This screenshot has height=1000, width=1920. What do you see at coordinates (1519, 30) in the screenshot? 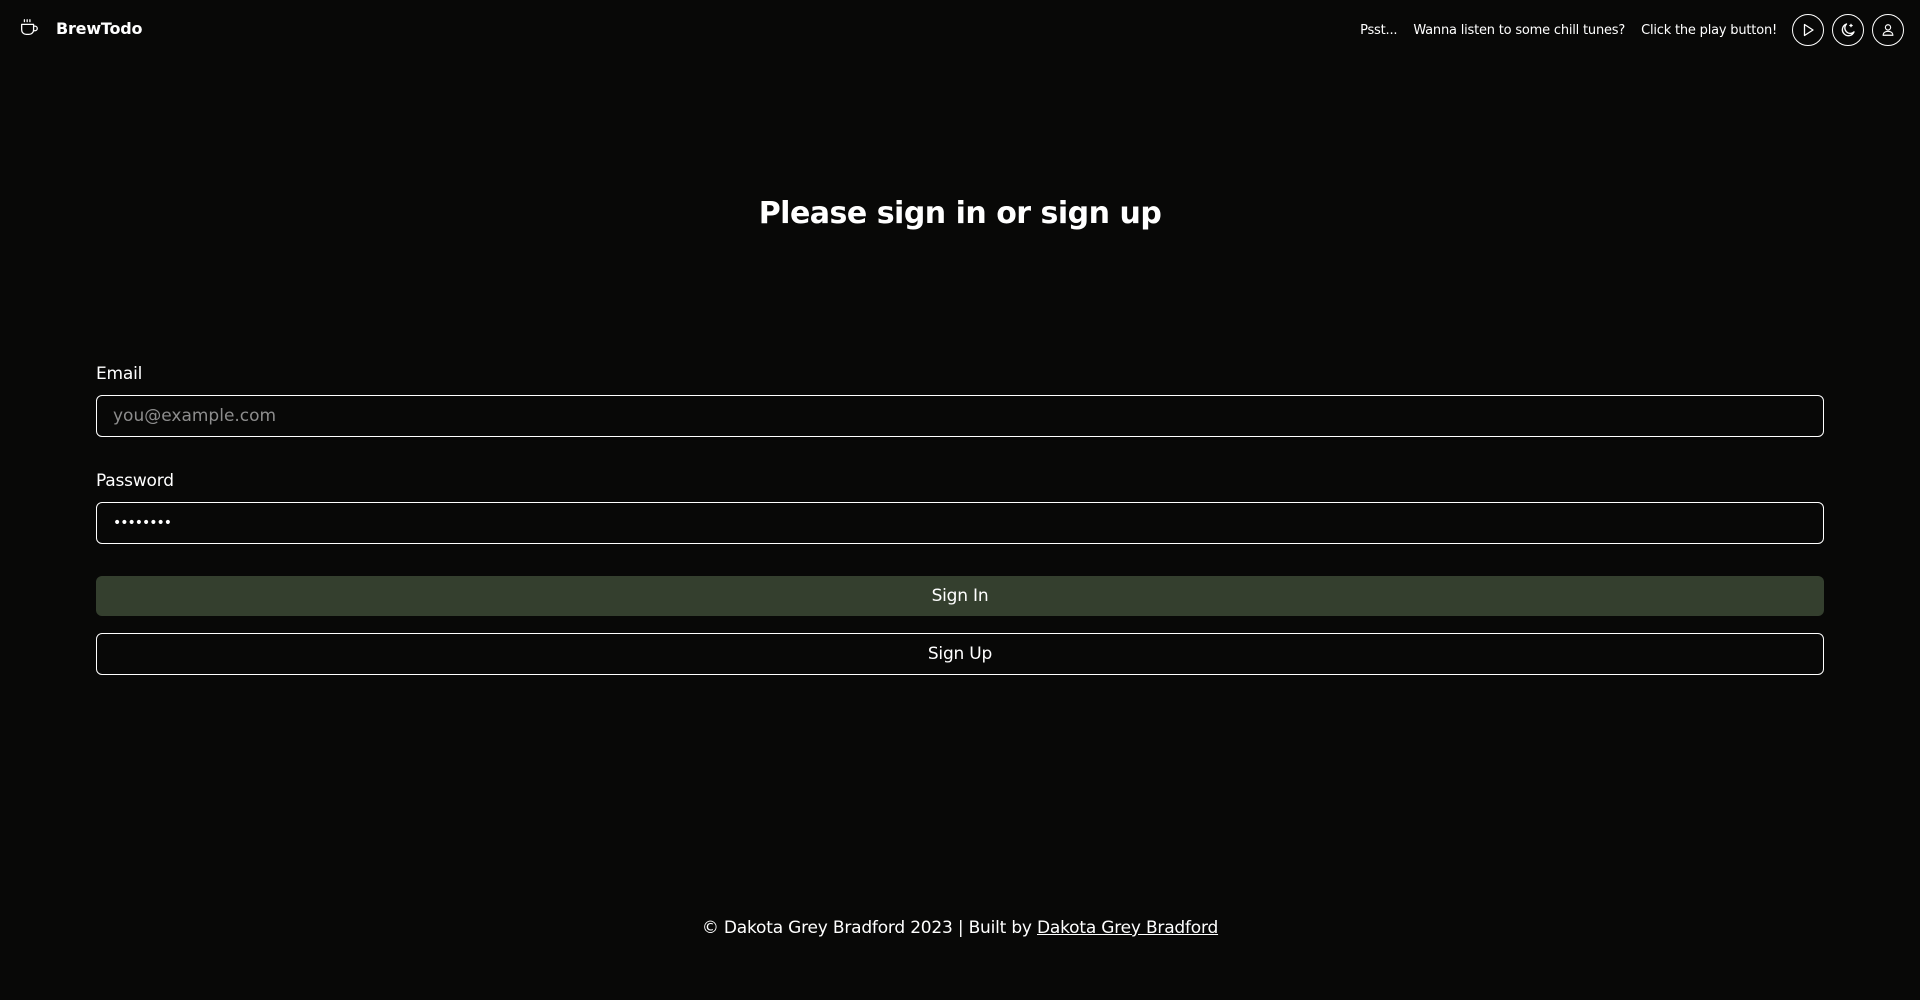
I see `tip-chill-tunes: Wanna listen to some chill tunes?` at bounding box center [1519, 30].